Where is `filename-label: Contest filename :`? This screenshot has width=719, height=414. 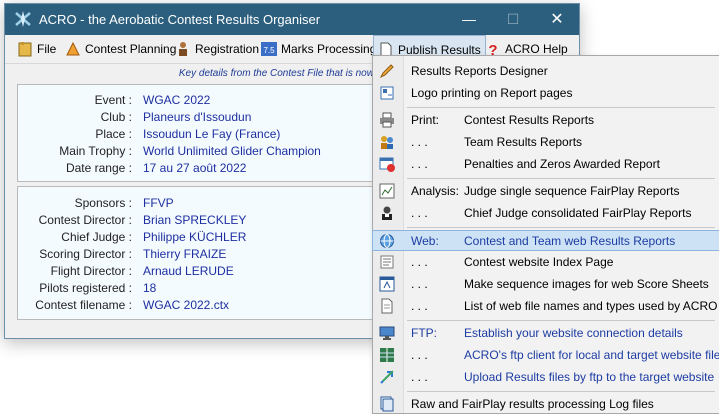
filename-label: Contest filename : is located at coordinates (83, 305).